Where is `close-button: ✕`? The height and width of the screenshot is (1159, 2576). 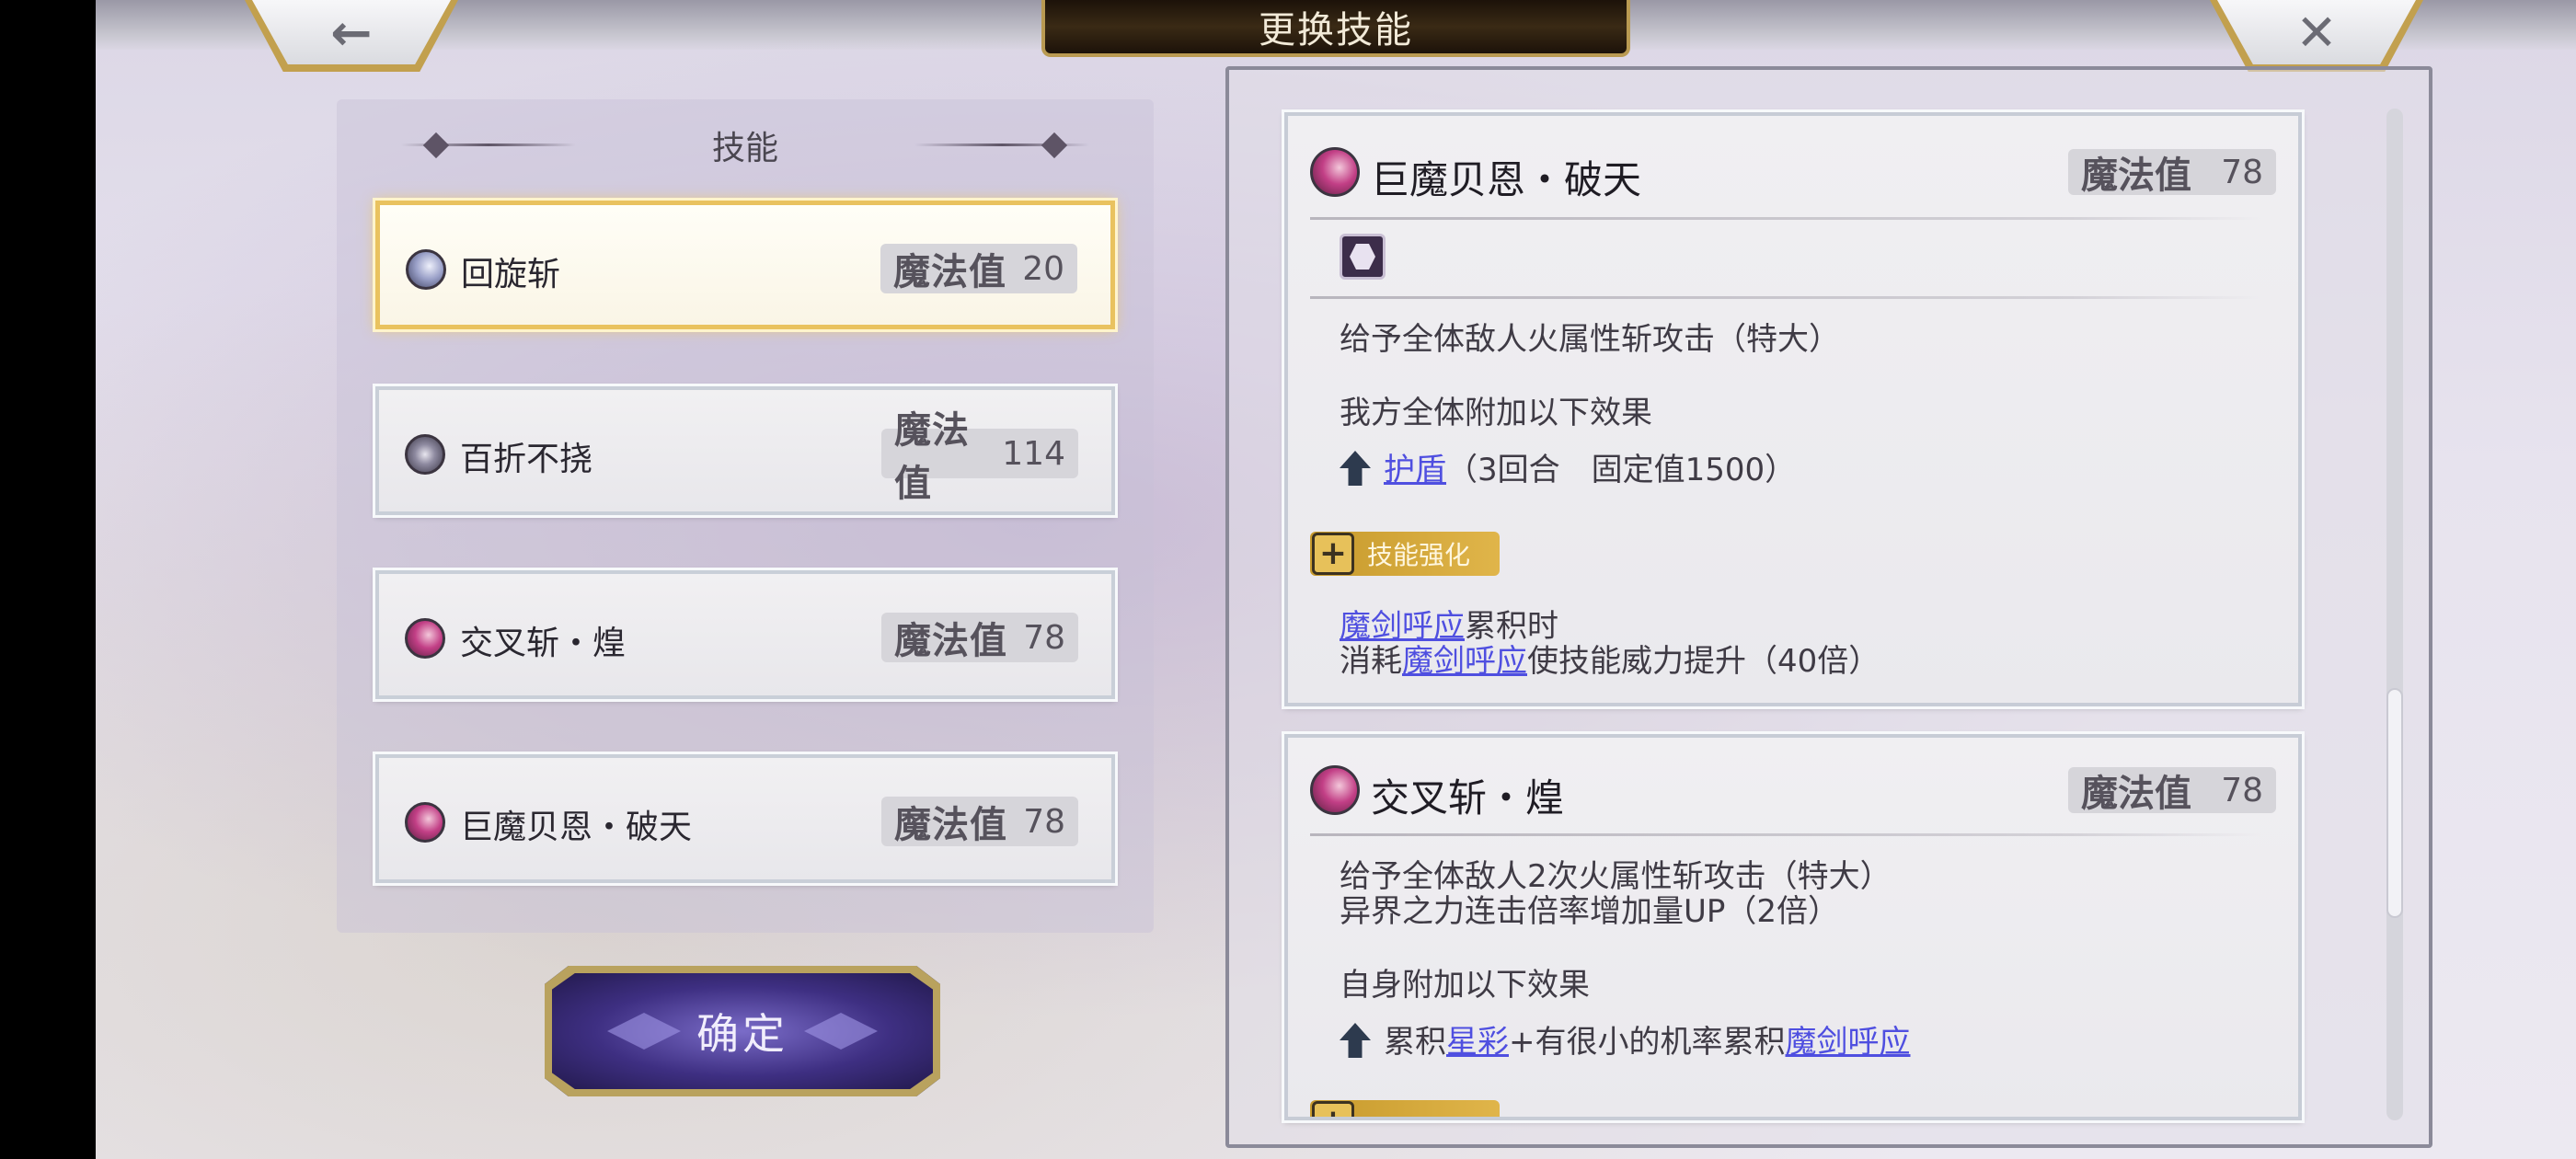
close-button: ✕ is located at coordinates (2316, 36).